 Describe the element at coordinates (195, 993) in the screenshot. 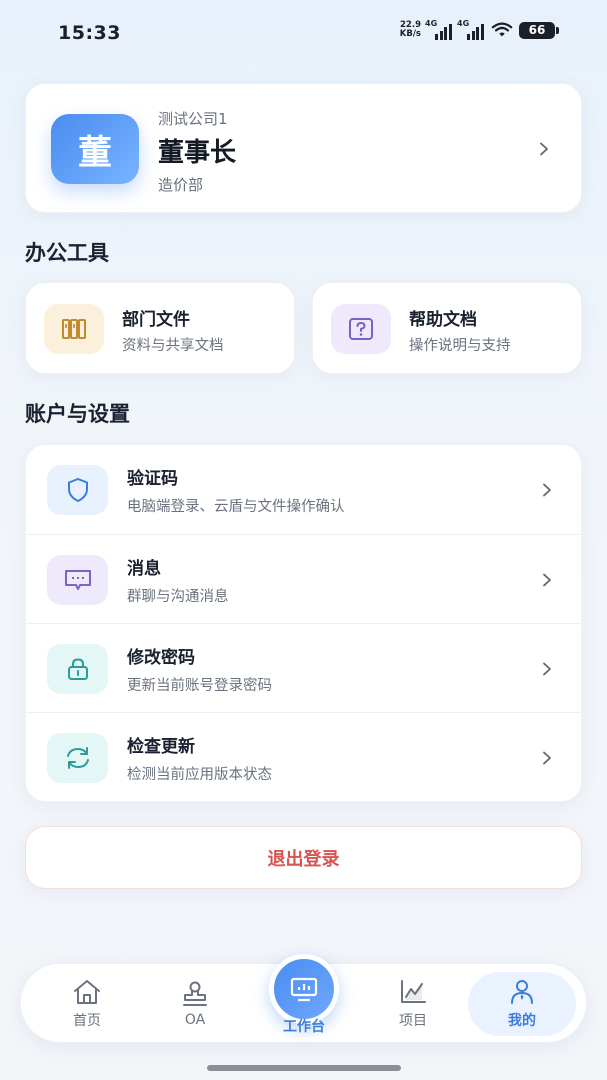

I see `stamp-icon` at that location.